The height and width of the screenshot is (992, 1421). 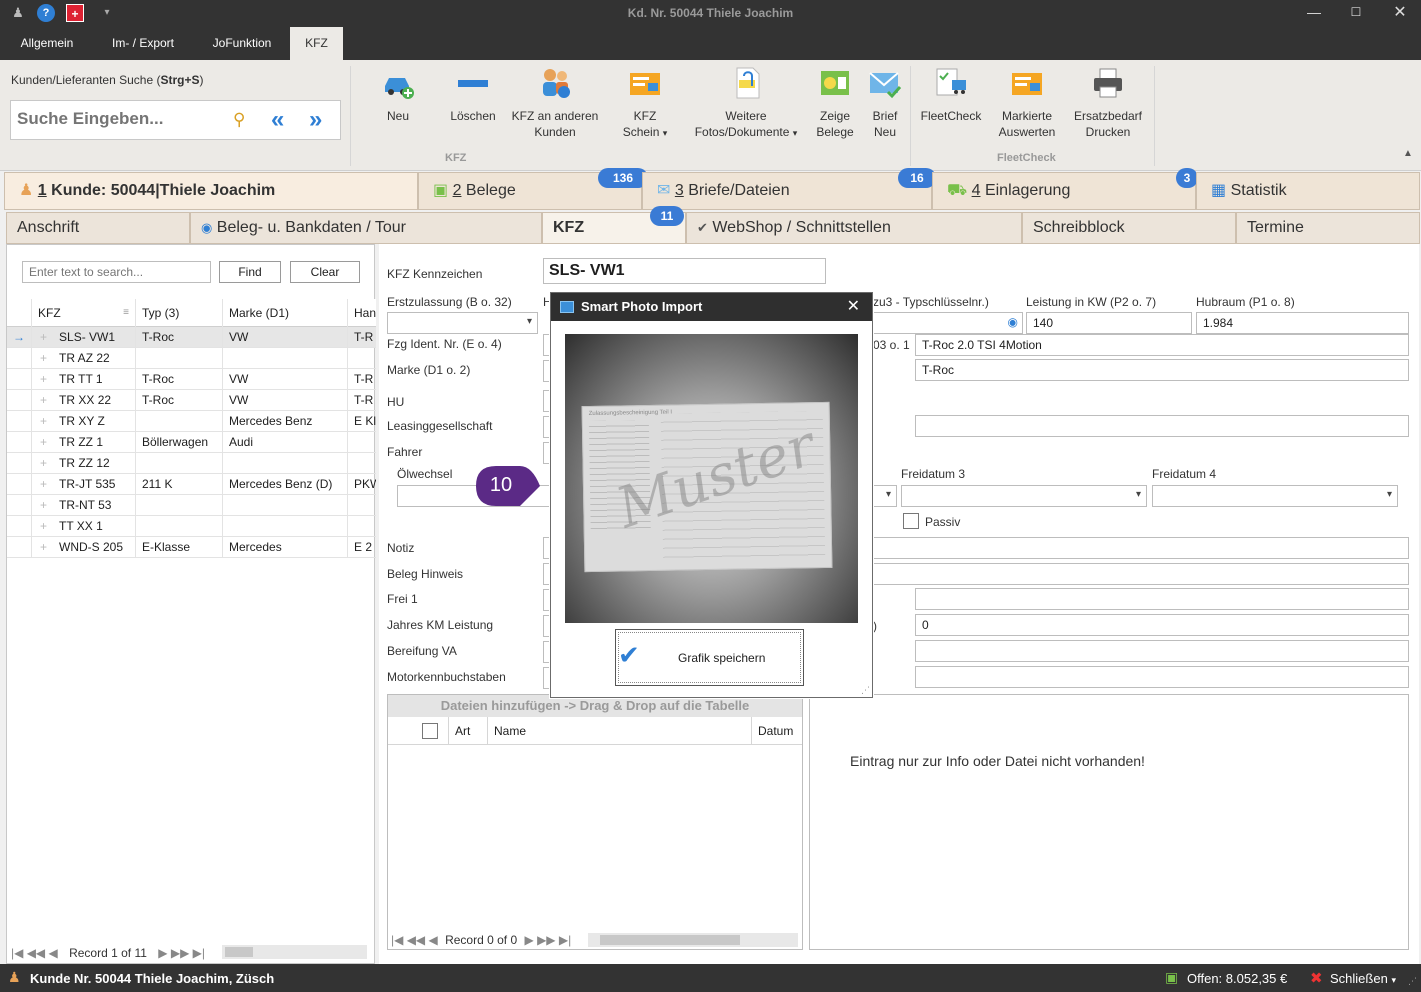 What do you see at coordinates (199, 953) in the screenshot?
I see `last-record-icon: ▶|` at bounding box center [199, 953].